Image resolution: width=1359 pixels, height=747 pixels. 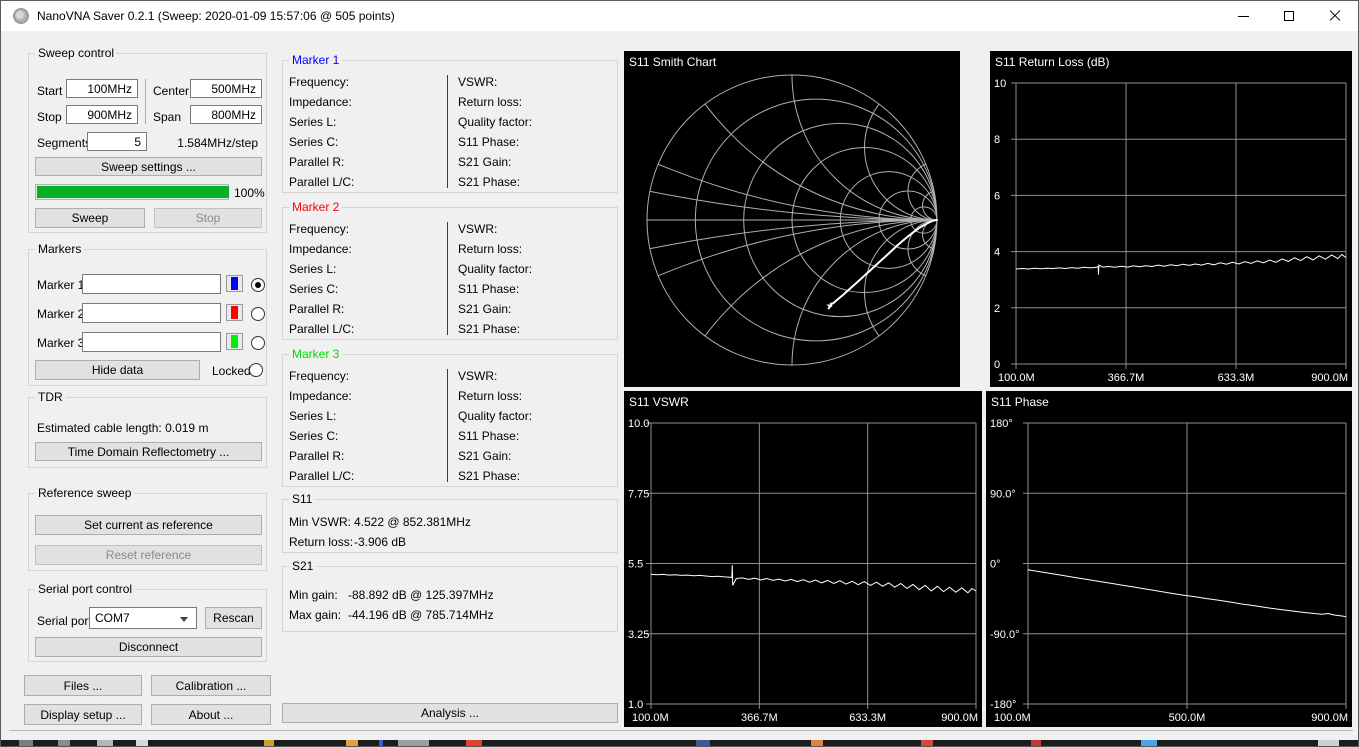 What do you see at coordinates (485, 309) in the screenshot?
I see `s21-gain-label: S21 Gain:` at bounding box center [485, 309].